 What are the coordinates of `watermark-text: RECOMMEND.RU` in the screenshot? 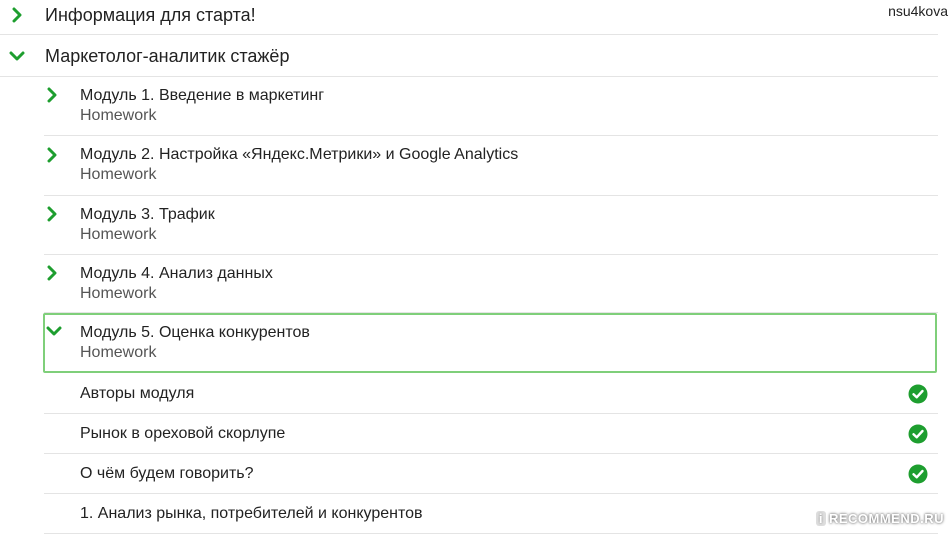 It's located at (886, 518).